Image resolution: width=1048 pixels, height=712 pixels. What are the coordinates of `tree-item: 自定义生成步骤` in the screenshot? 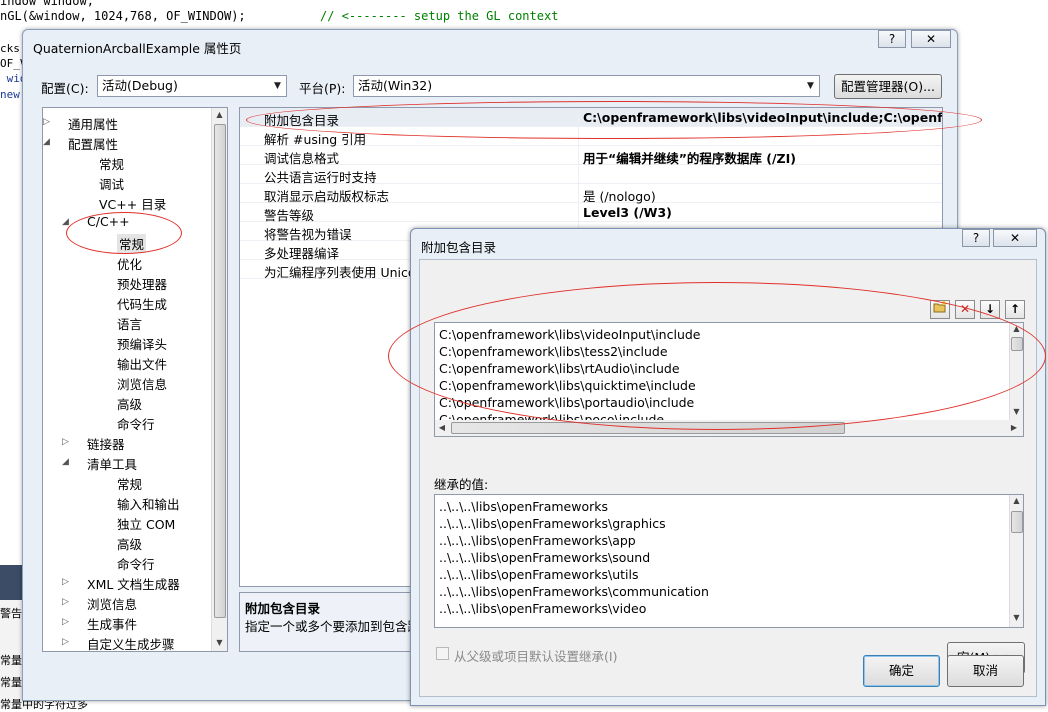 It's located at (131, 642).